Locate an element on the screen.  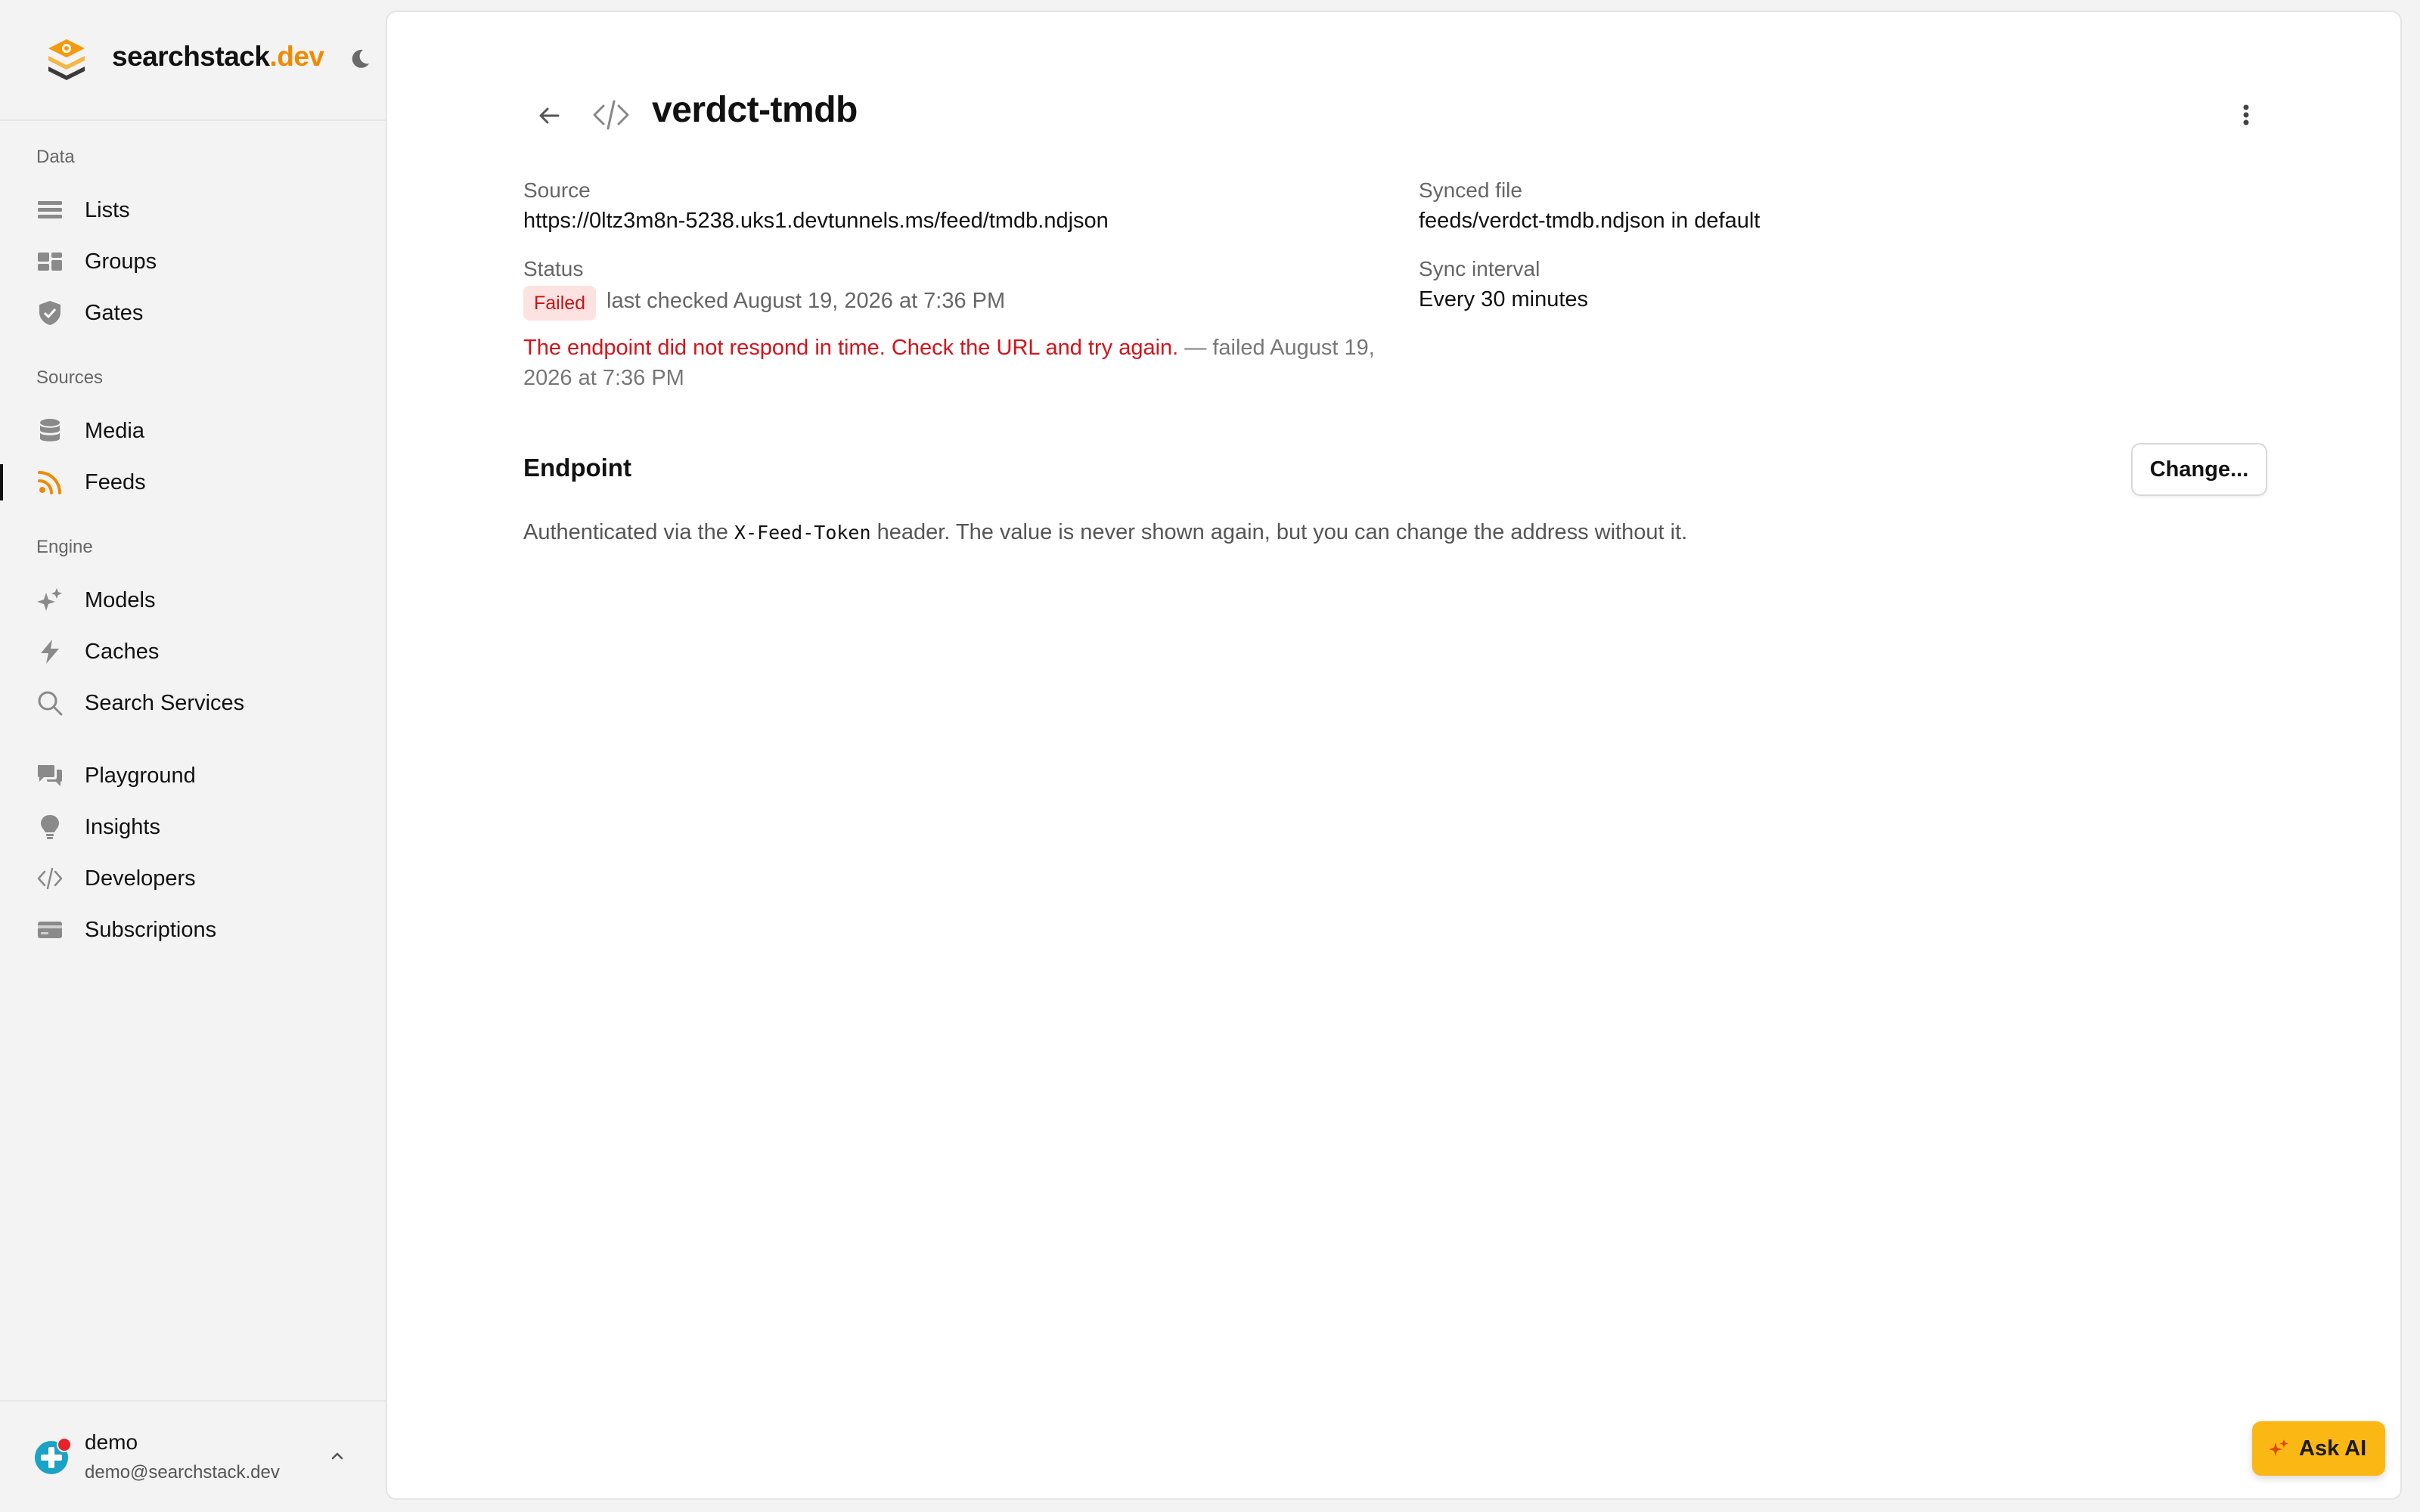
sidebar-item-groups: Groups is located at coordinates (193, 261).